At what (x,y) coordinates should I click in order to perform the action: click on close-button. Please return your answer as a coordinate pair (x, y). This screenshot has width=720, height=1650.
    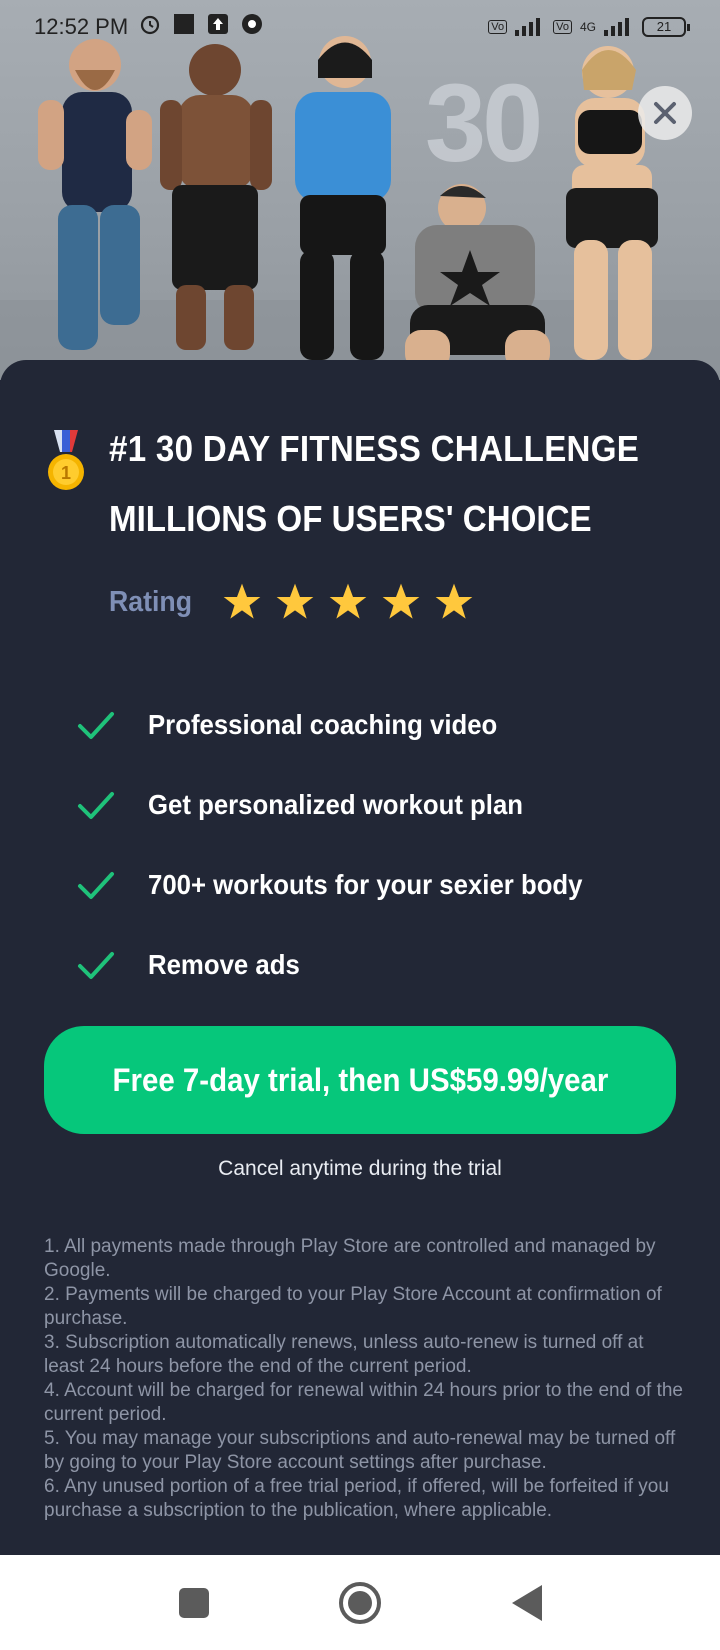
    Looking at the image, I should click on (665, 113).